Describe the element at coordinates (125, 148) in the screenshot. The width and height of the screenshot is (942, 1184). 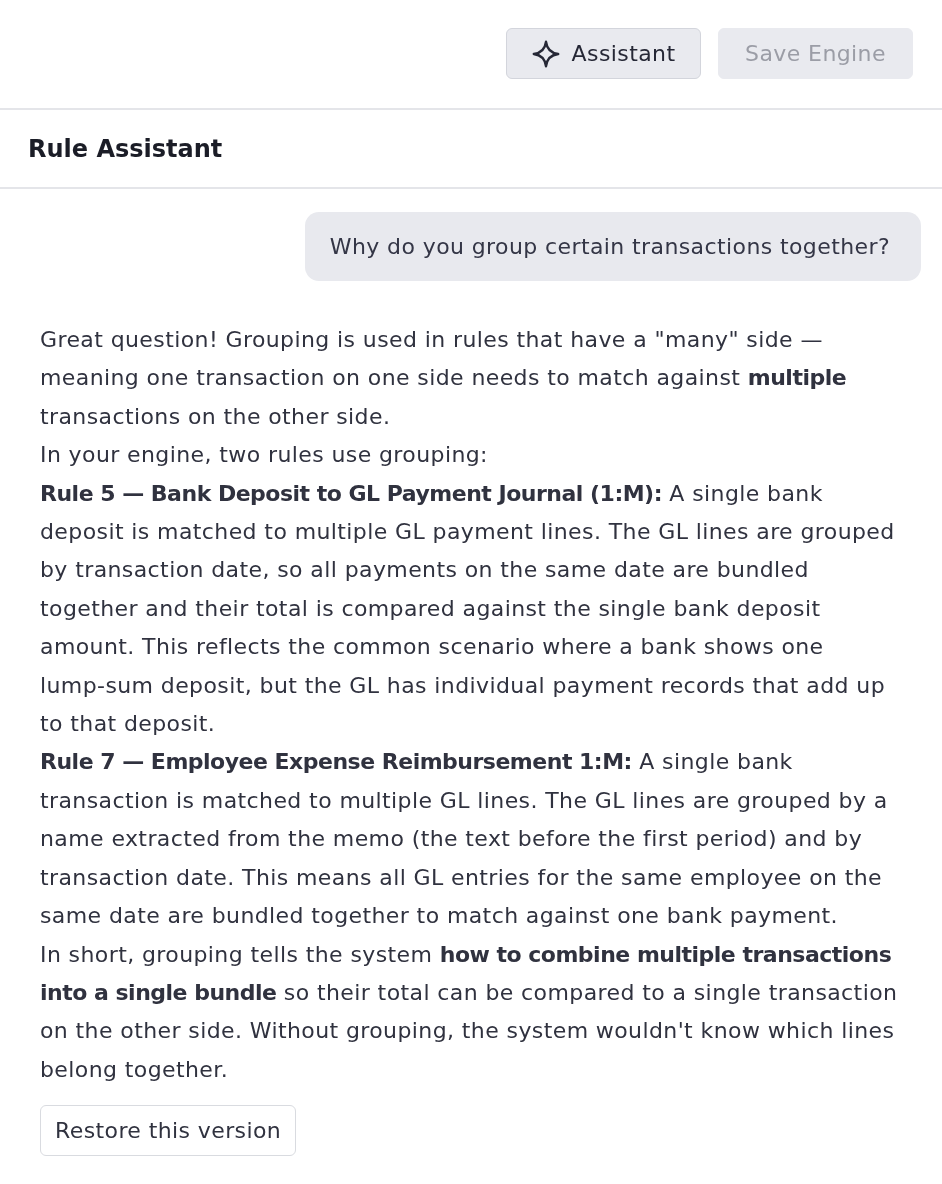
I see `panel-title: Rule Assistant` at that location.